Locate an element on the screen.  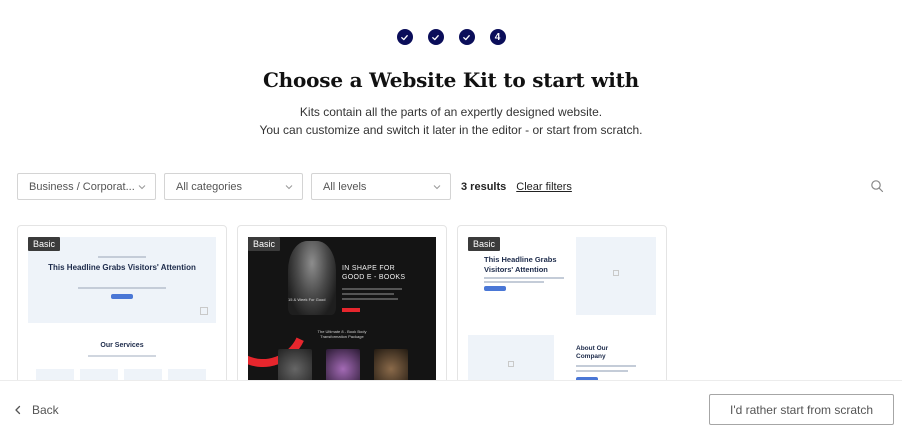
step-4-current: 4 is located at coordinates (497, 37).